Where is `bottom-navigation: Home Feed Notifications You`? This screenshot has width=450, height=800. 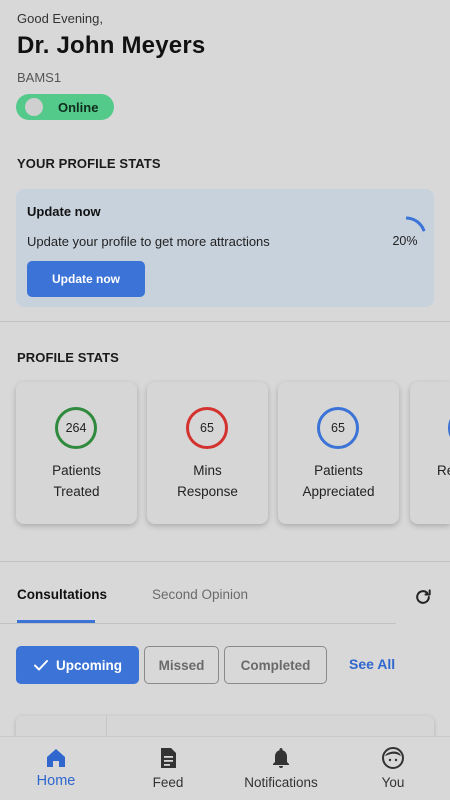 bottom-navigation: Home Feed Notifications You is located at coordinates (225, 768).